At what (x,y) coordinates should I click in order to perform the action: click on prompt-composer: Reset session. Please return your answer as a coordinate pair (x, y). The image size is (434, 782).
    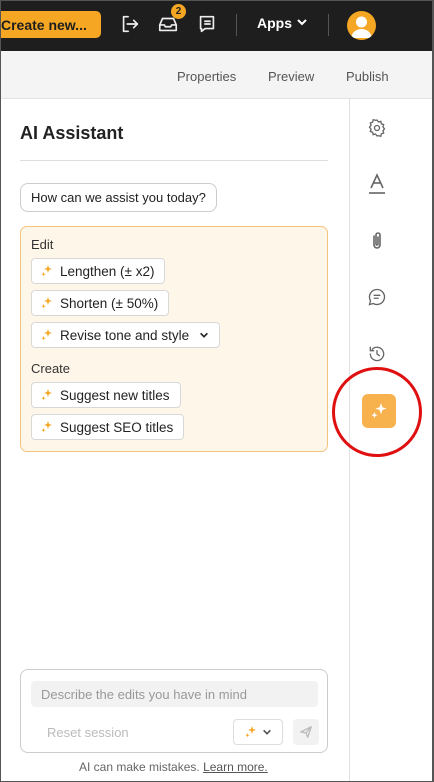
    Looking at the image, I should click on (174, 711).